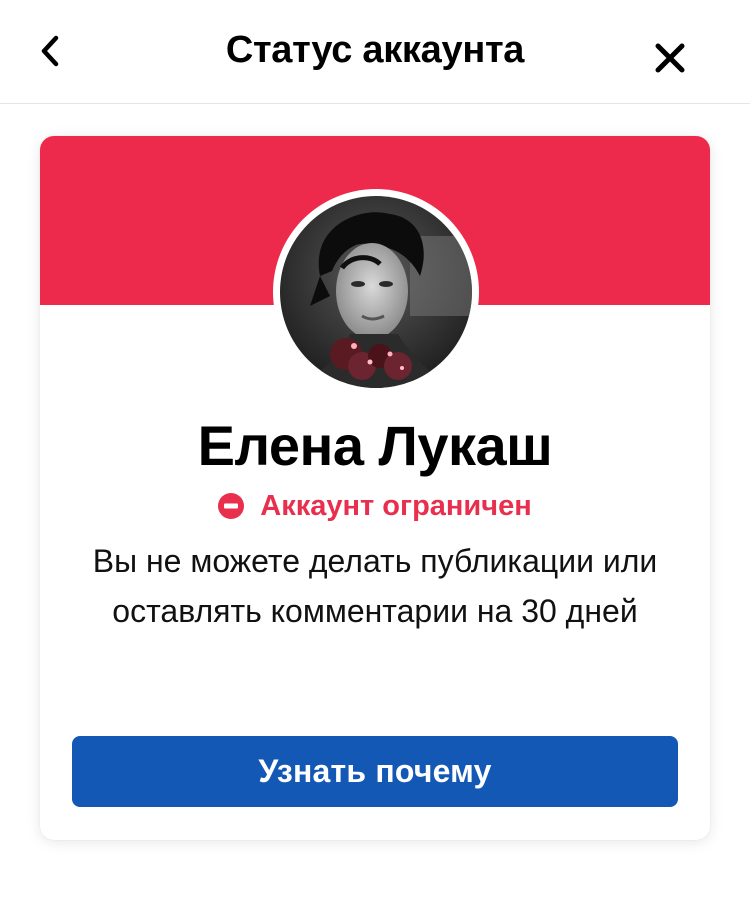  I want to click on page-title: Статус аккаунта, so click(375, 50).